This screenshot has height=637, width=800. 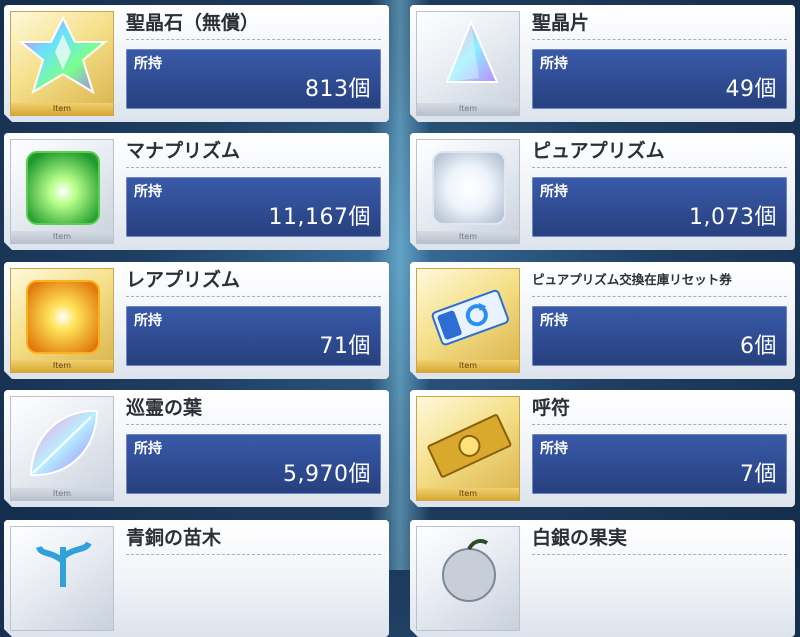 I want to click on item-name: ピュアプリズム交換在庫リセット券, so click(x=632, y=279).